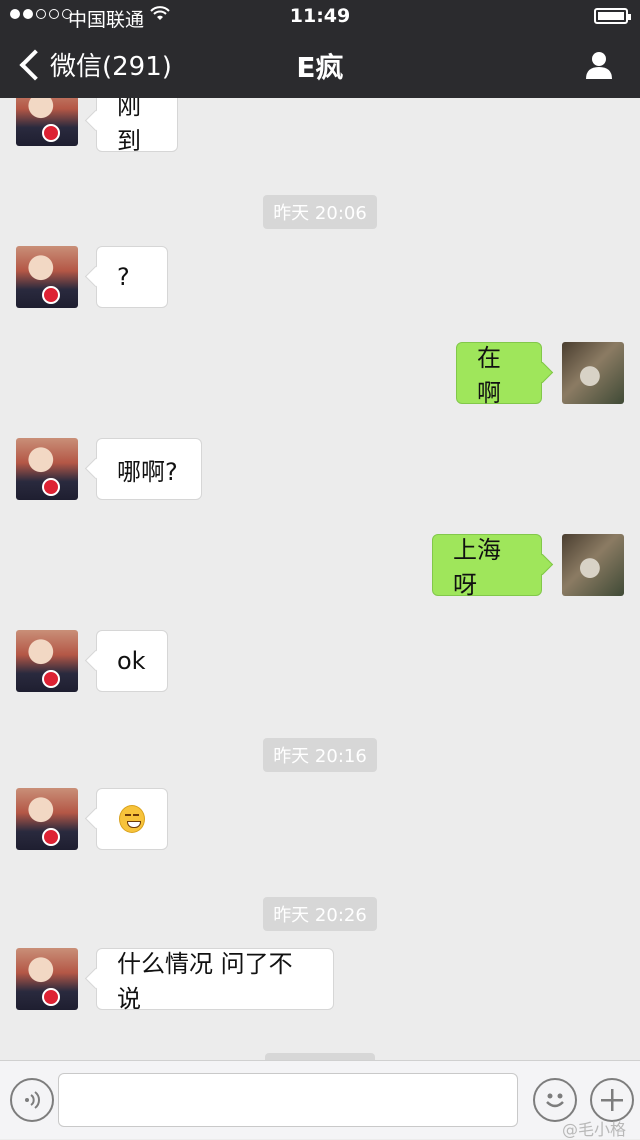 This screenshot has height=1140, width=640. I want to click on nav-bar: 微信(291) E疯, so click(320, 65).